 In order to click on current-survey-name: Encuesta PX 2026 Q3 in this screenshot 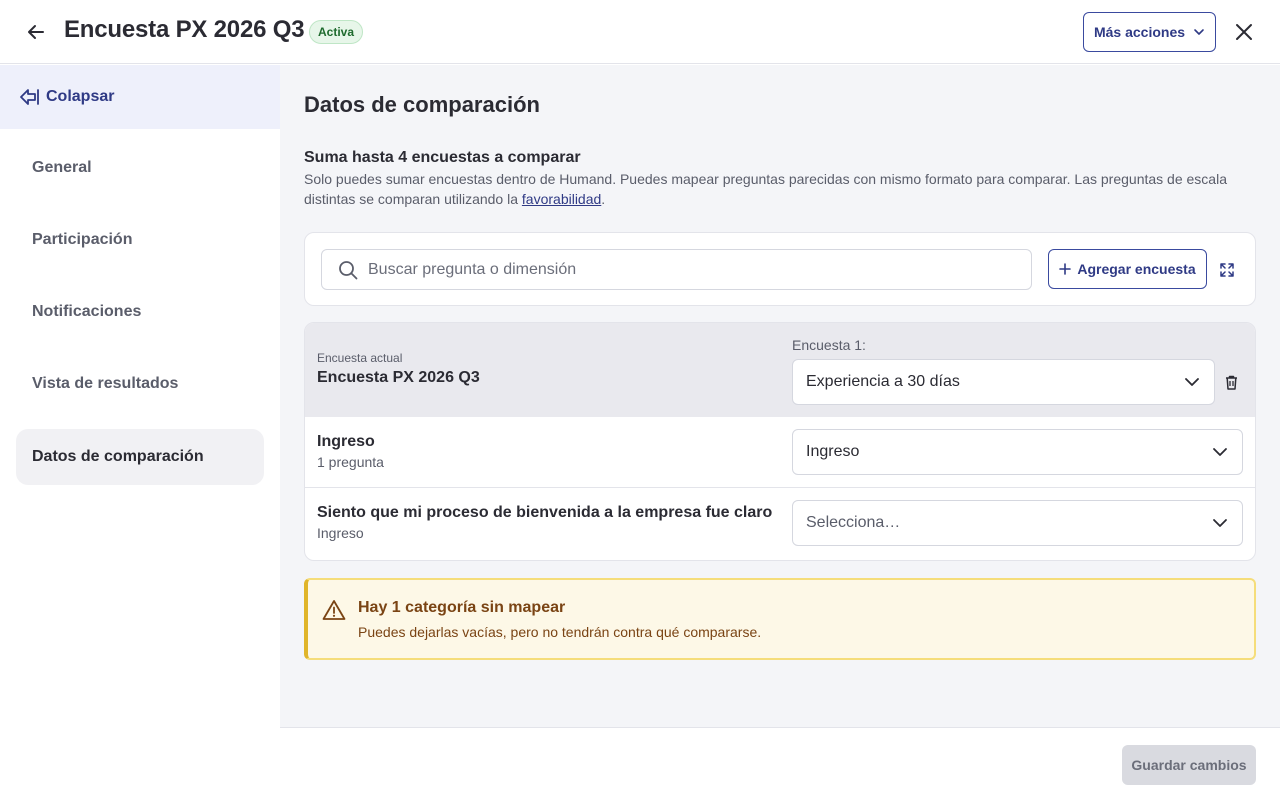, I will do `click(398, 377)`.